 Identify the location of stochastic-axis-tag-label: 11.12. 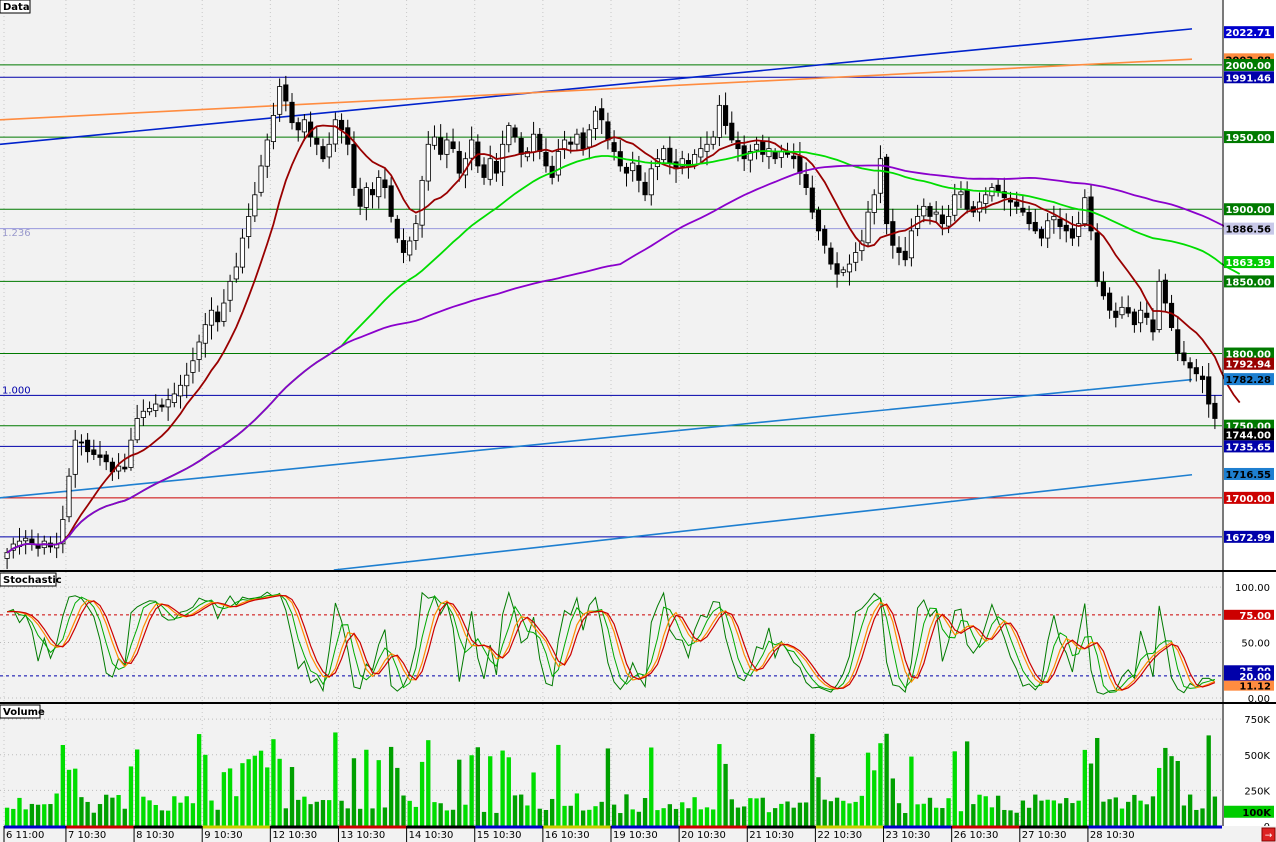
(1255, 687).